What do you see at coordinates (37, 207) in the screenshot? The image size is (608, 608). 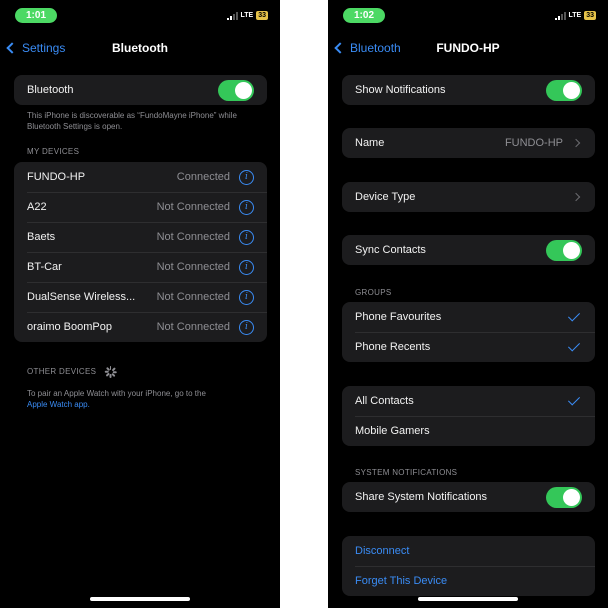 I see `device-name: A22` at bounding box center [37, 207].